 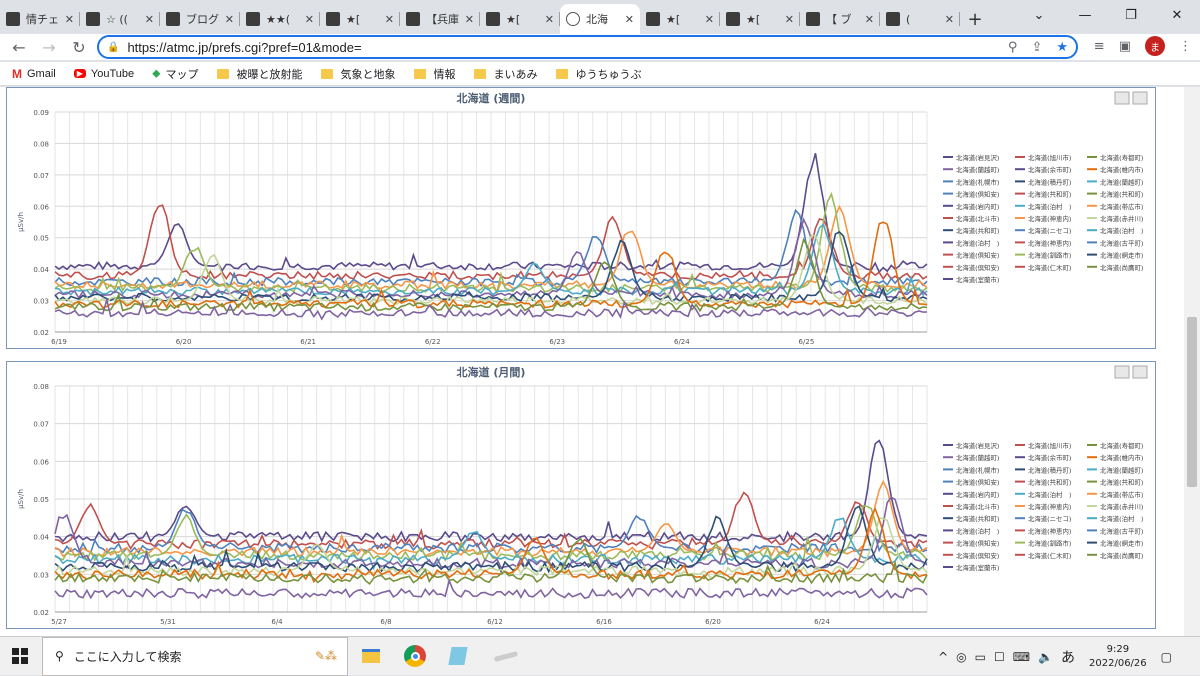 I want to click on legend-item: 北海道(岩見沢), so click(x=977, y=445).